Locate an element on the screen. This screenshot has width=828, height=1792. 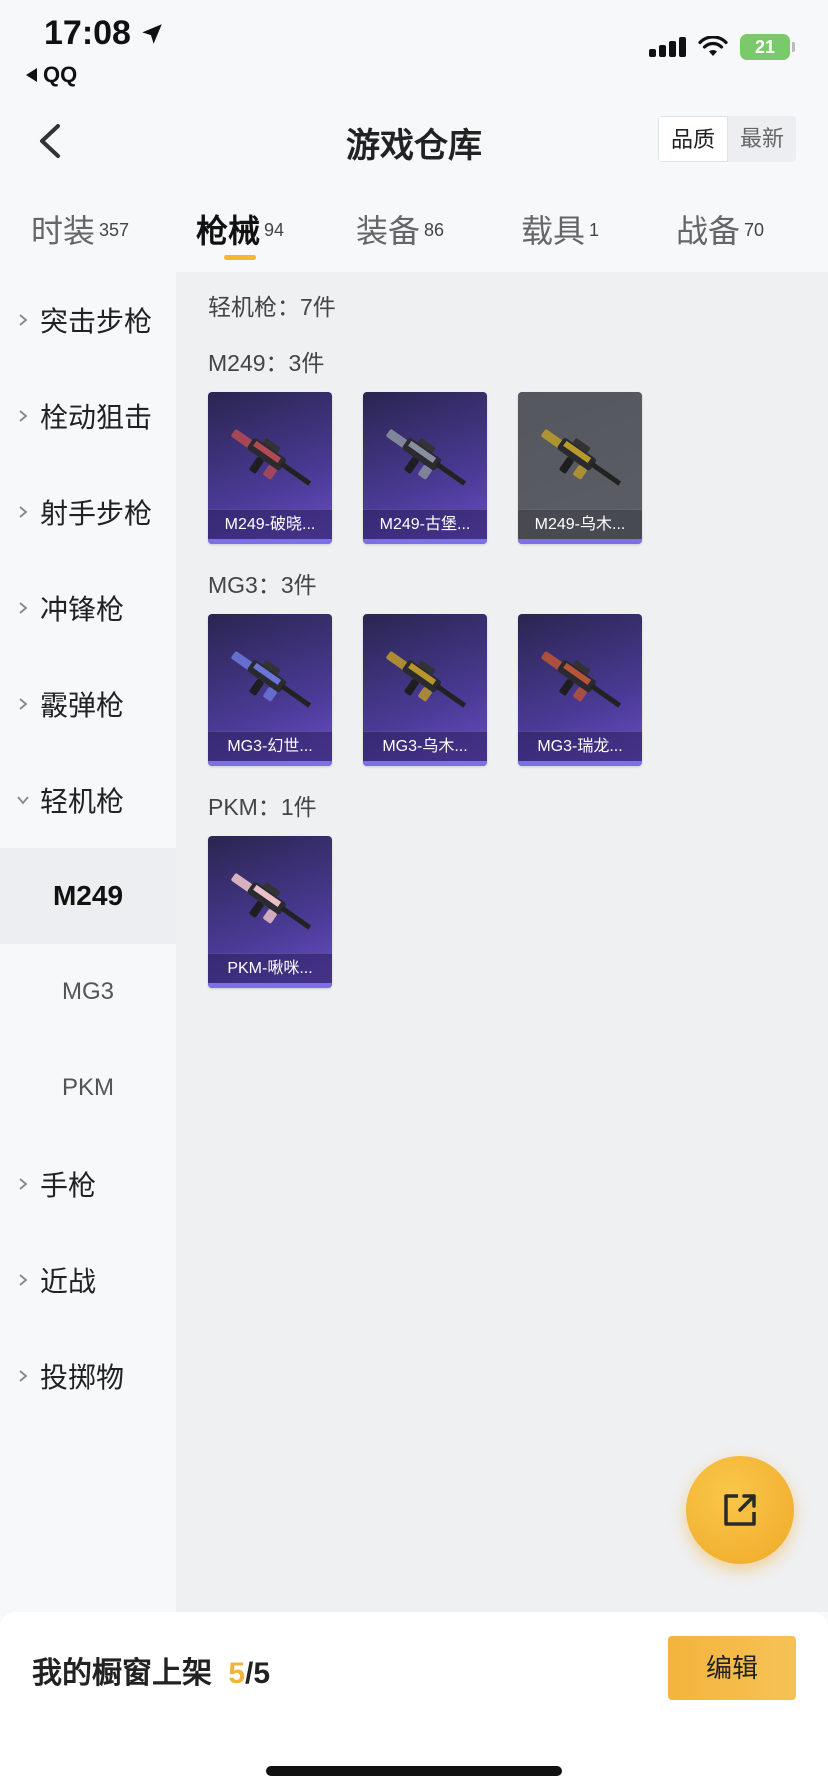
tab-3: 载具 1 is located at coordinates (560, 234).